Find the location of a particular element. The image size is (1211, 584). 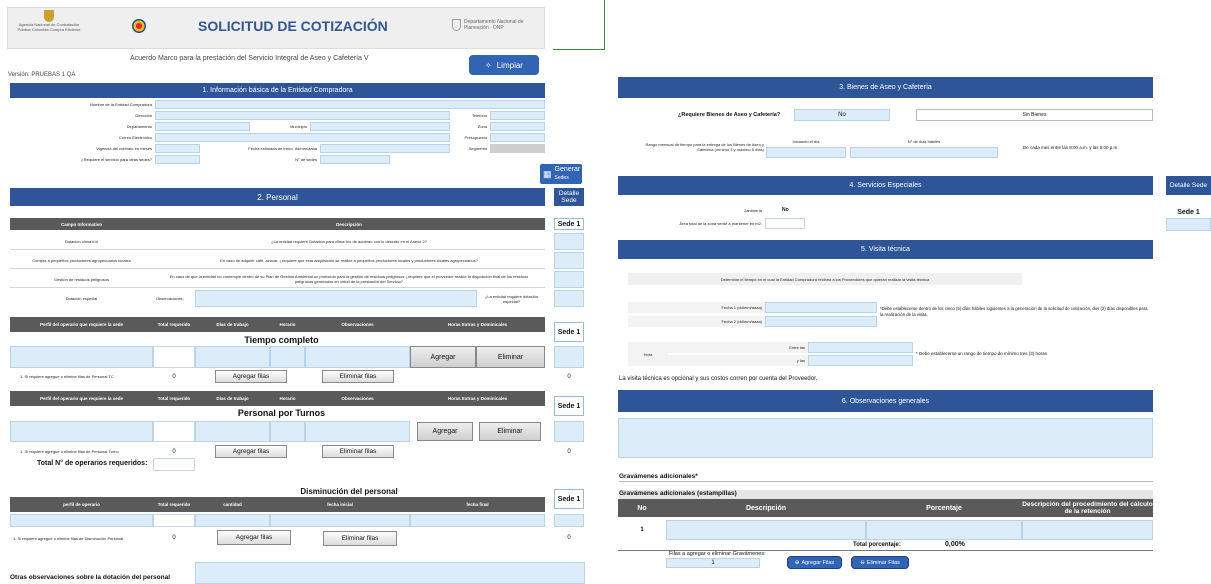

departamento-select is located at coordinates (202, 126).